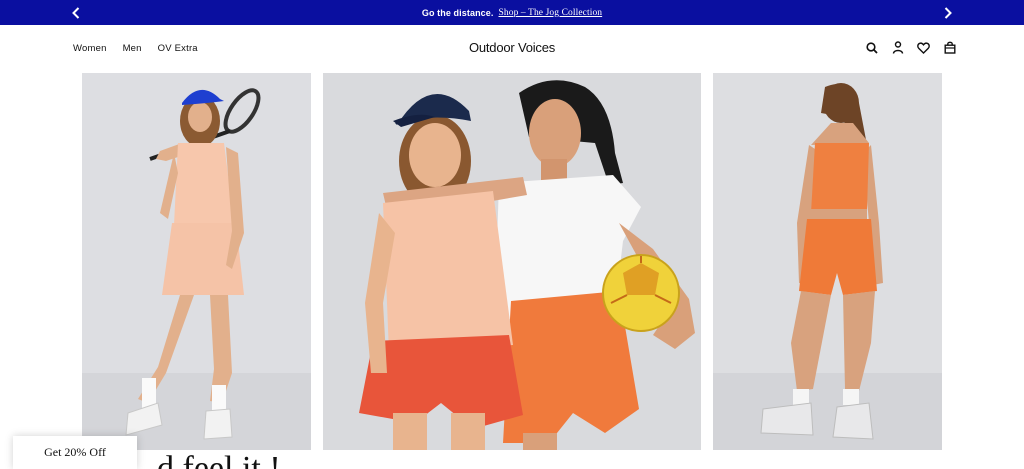 The image size is (1024, 469). Describe the element at coordinates (871, 47) in the screenshot. I see `search-icon` at that location.